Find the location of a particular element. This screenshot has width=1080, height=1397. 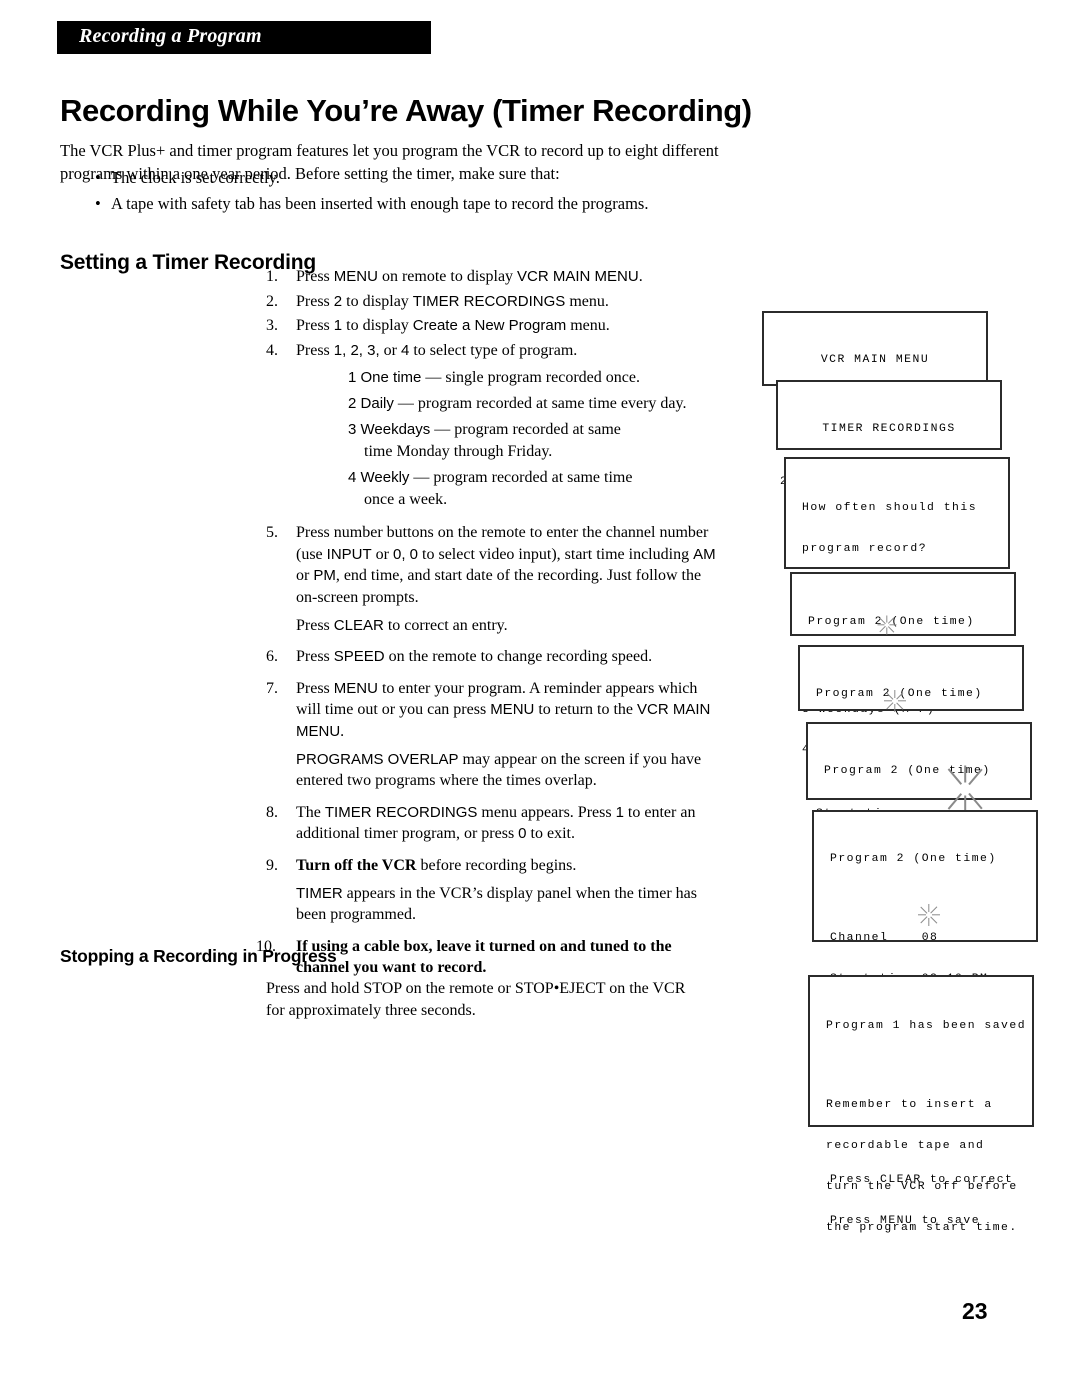

step-number: 8. is located at coordinates (272, 812).